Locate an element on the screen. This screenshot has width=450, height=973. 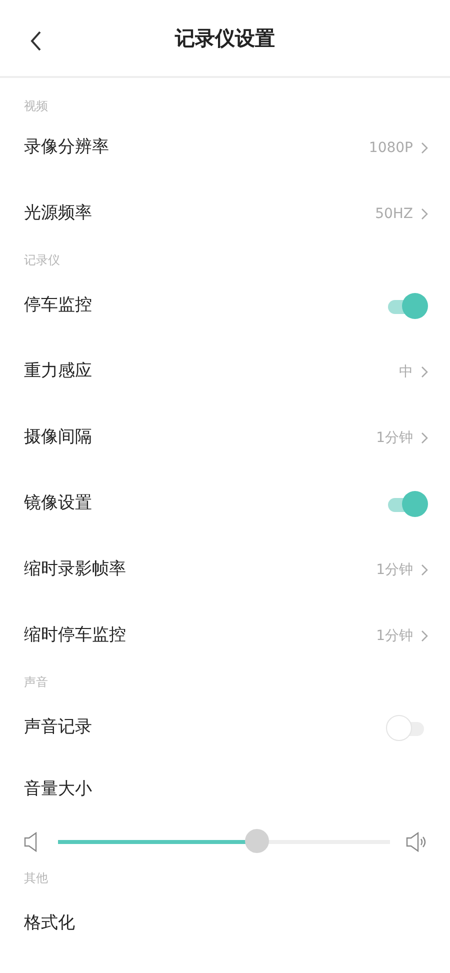
page-title: 记录仪设置 is located at coordinates (225, 38).